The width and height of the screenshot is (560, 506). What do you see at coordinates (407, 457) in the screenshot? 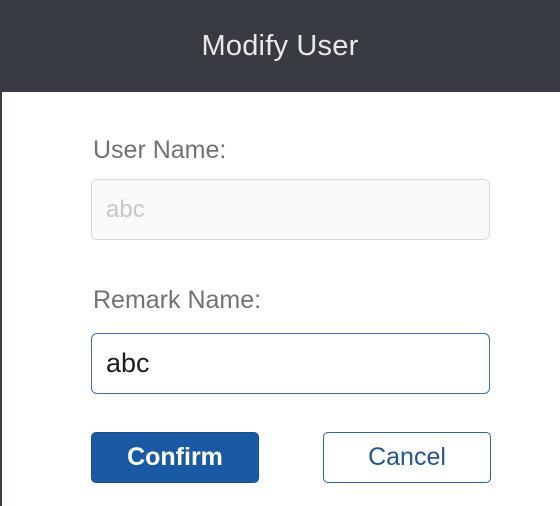
I see `cancel-button: Cancel` at bounding box center [407, 457].